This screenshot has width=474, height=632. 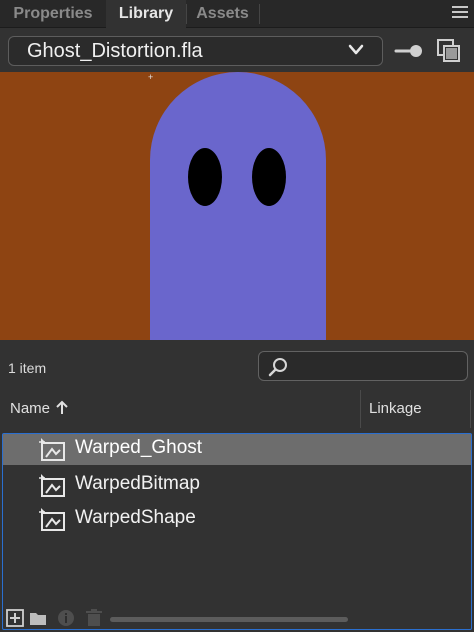 What do you see at coordinates (356, 49) in the screenshot?
I see `chevron-down-icon` at bounding box center [356, 49].